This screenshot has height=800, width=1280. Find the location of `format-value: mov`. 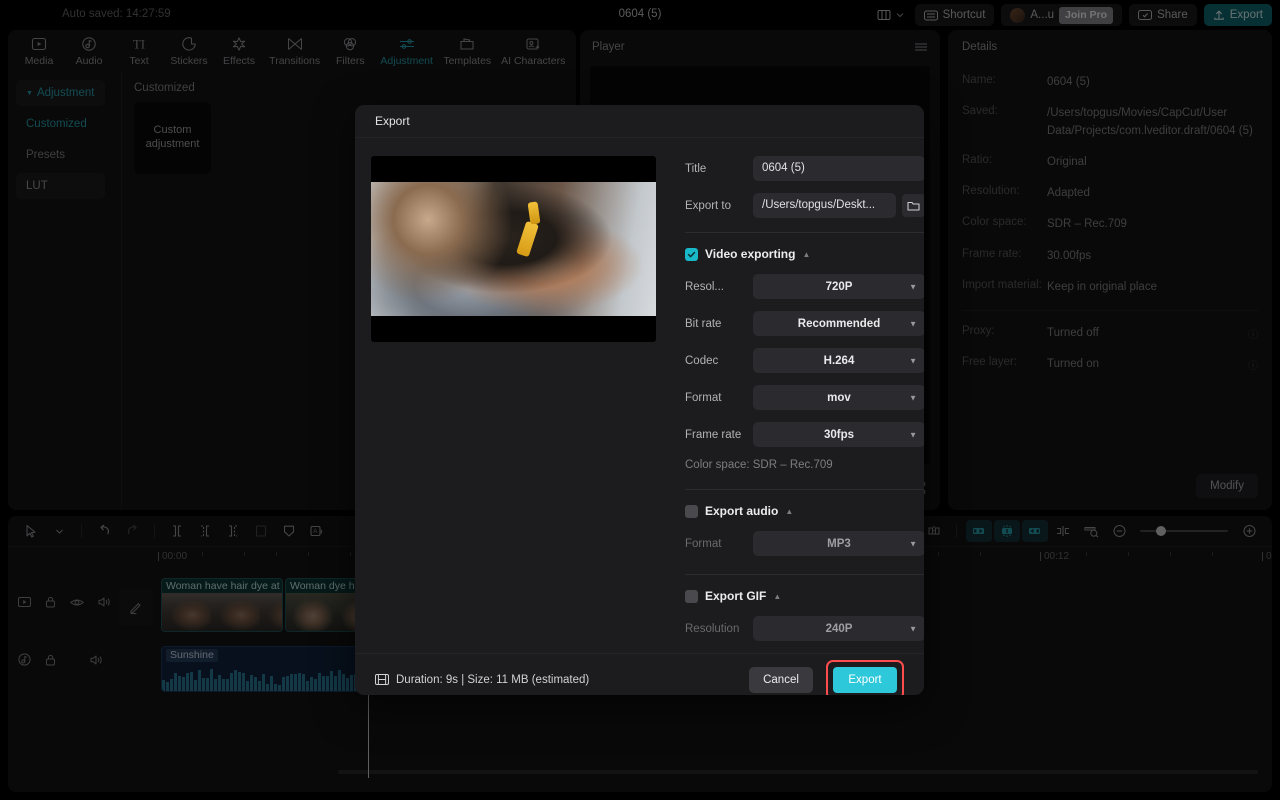

format-value: mov is located at coordinates (839, 397).